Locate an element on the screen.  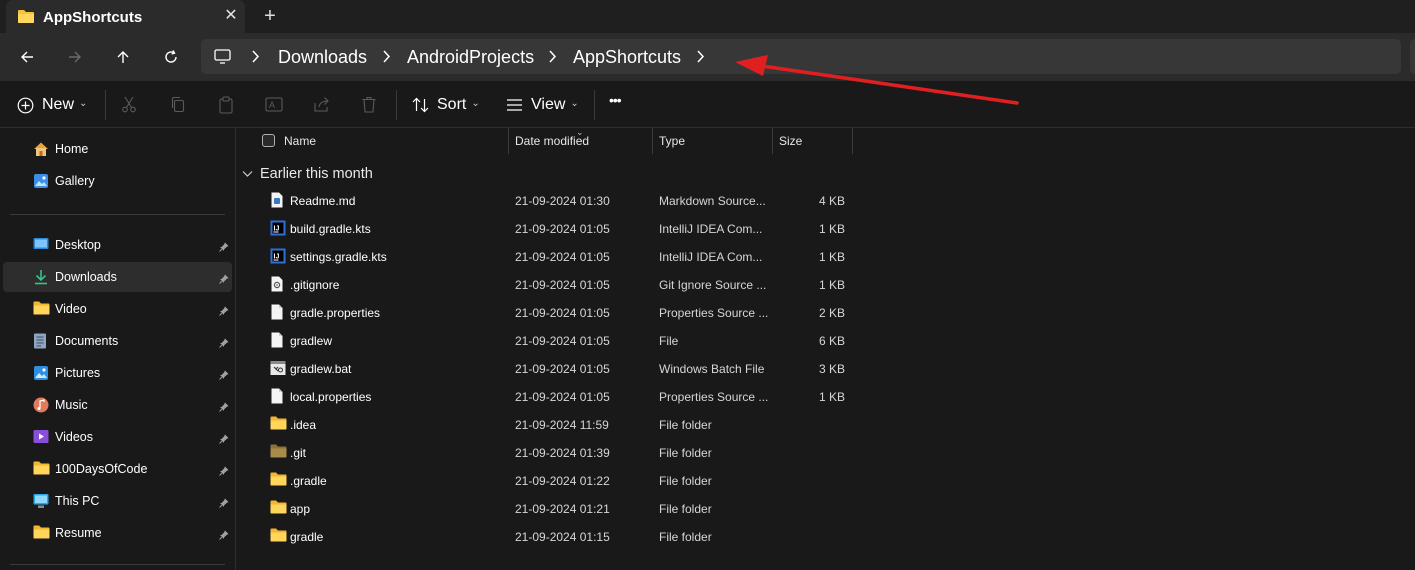
new-tab-button: + is located at coordinates (270, 16).